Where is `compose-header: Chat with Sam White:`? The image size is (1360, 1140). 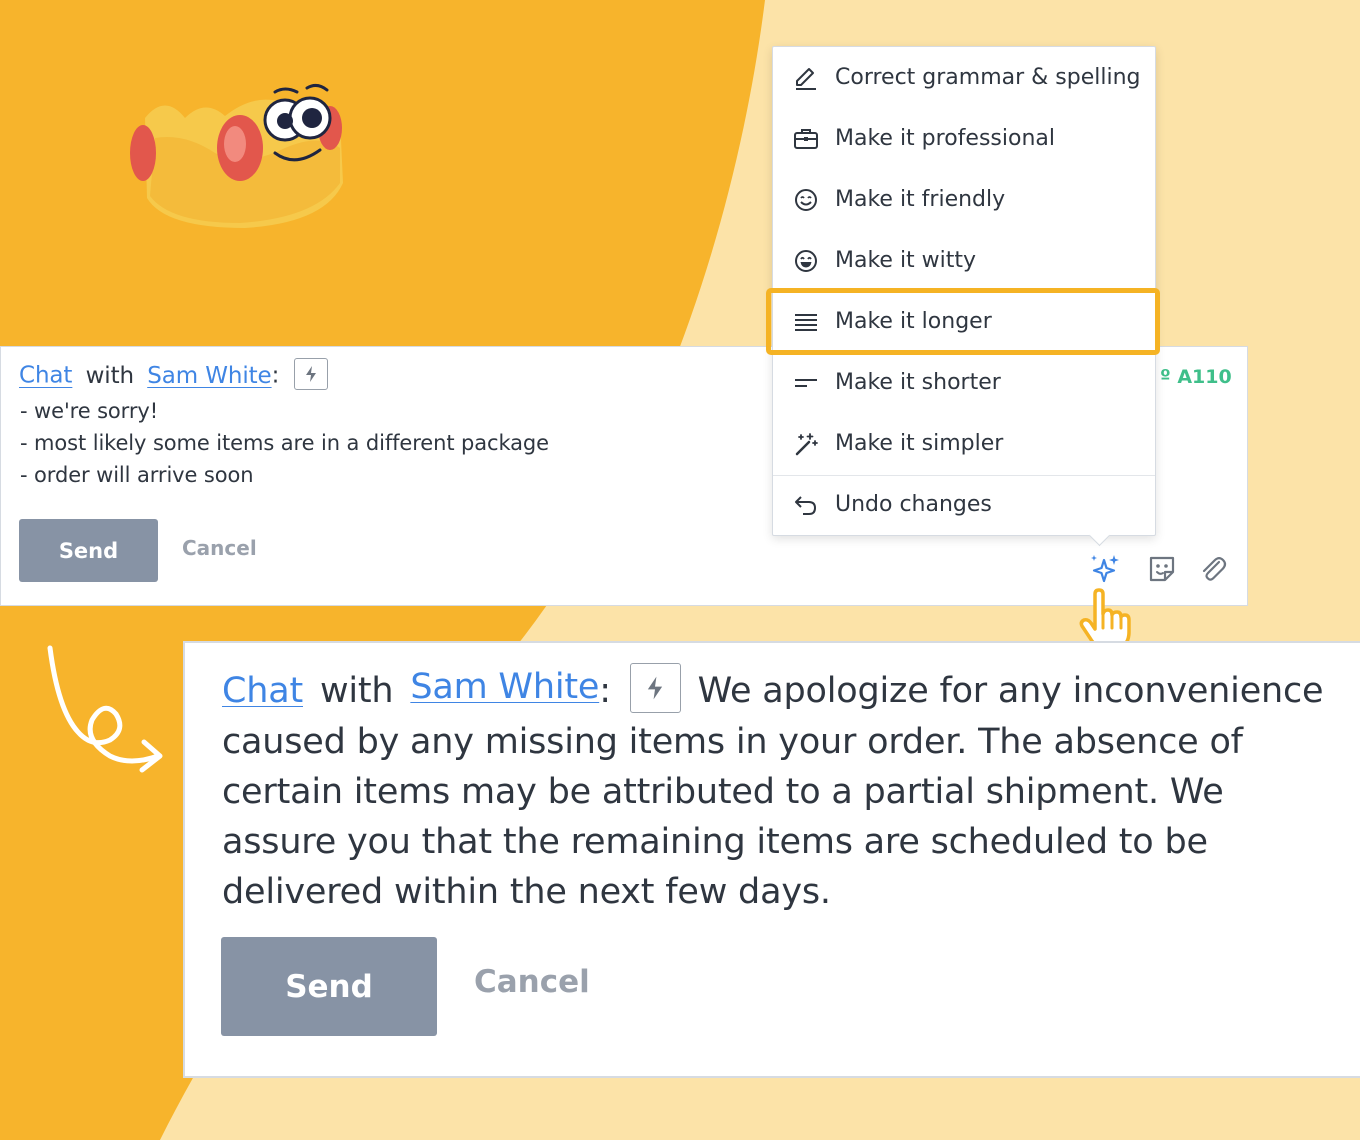
compose-header: Chat with Sam White: is located at coordinates (174, 375).